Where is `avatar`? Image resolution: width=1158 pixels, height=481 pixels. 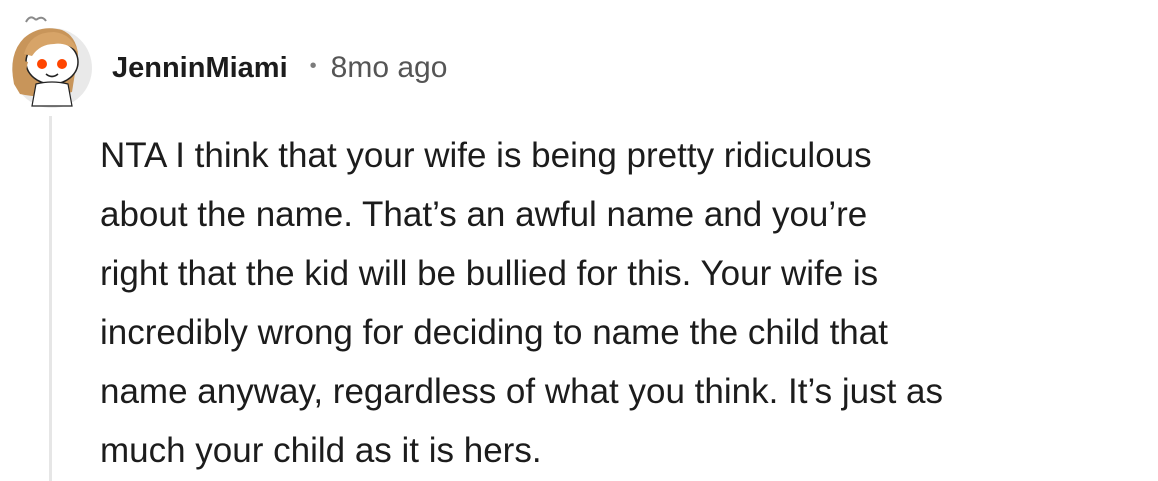 avatar is located at coordinates (51, 62).